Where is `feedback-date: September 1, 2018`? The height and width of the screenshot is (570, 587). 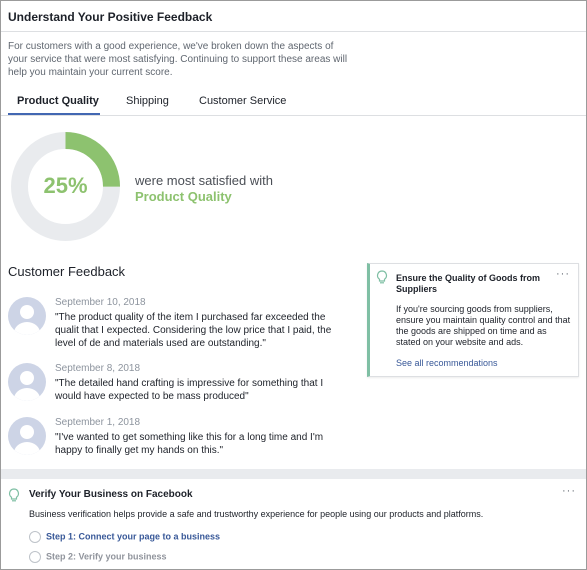
feedback-date: September 1, 2018 is located at coordinates (98, 422).